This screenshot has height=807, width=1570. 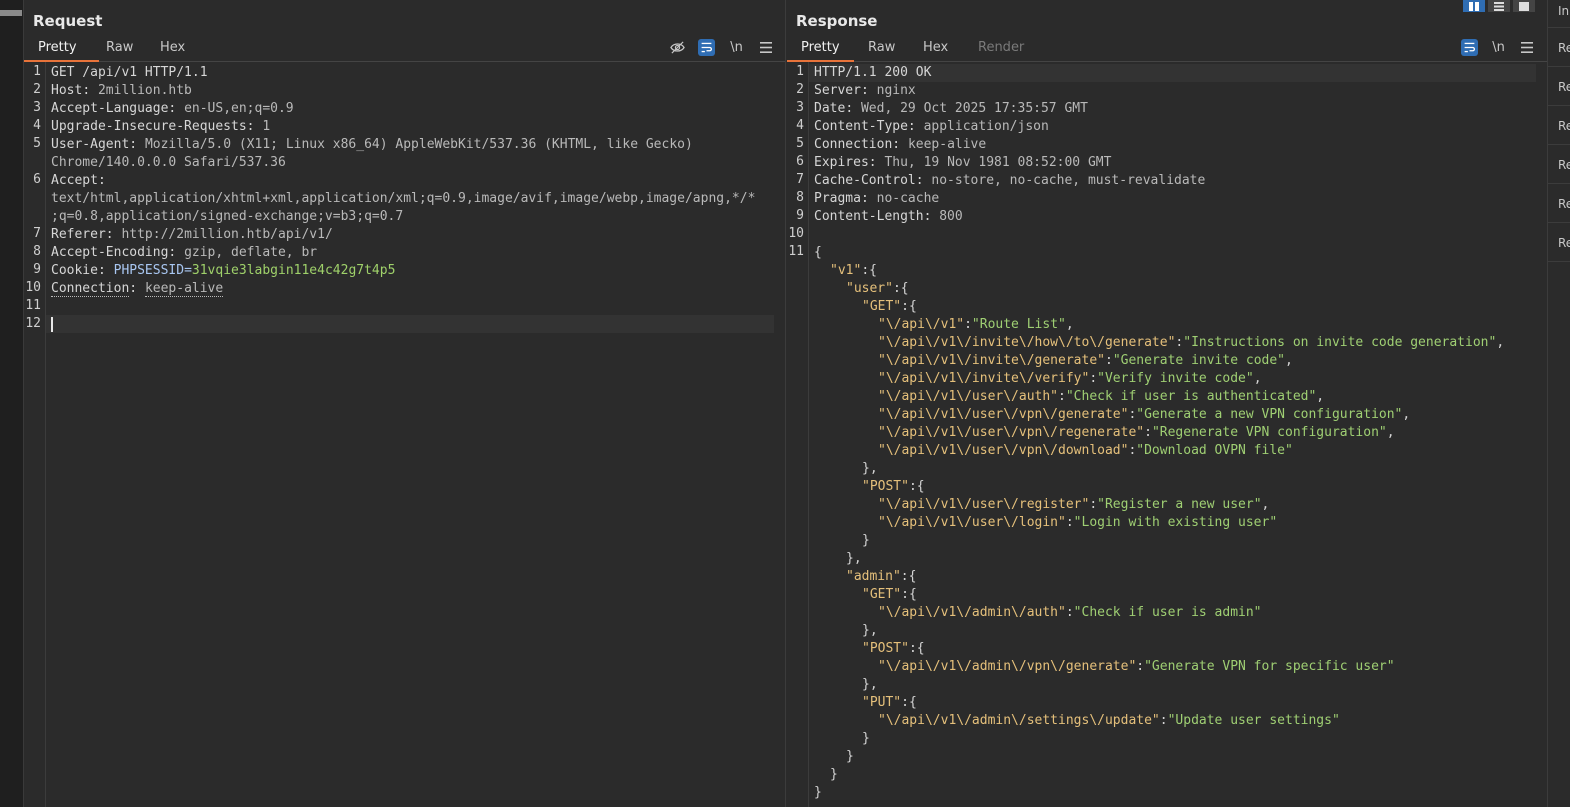 I want to click on header-value: no-store, no-cache, must-revalidate, so click(x=1068, y=180).